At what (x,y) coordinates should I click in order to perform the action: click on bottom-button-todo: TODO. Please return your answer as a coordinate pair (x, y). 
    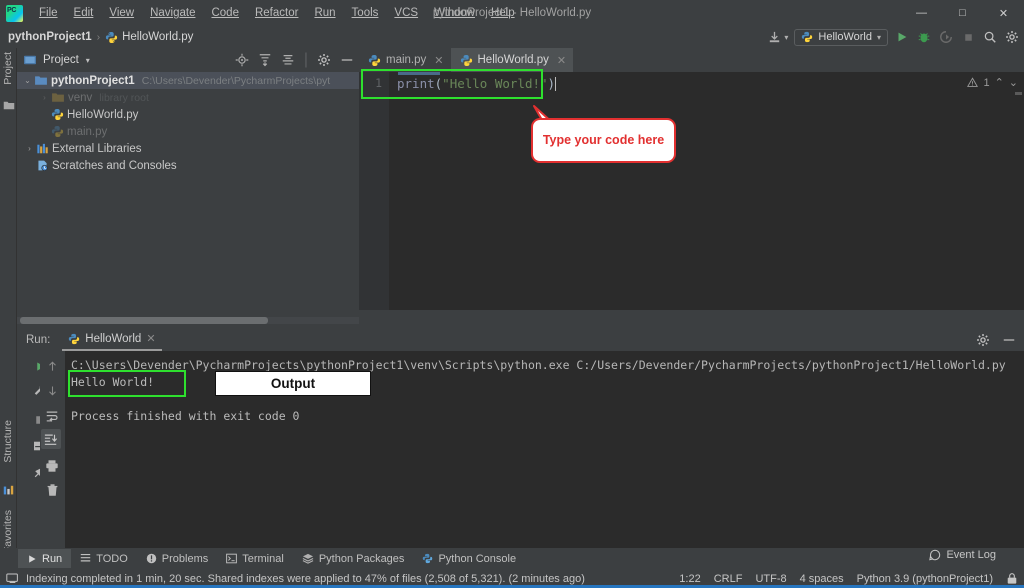
    Looking at the image, I should click on (104, 558).